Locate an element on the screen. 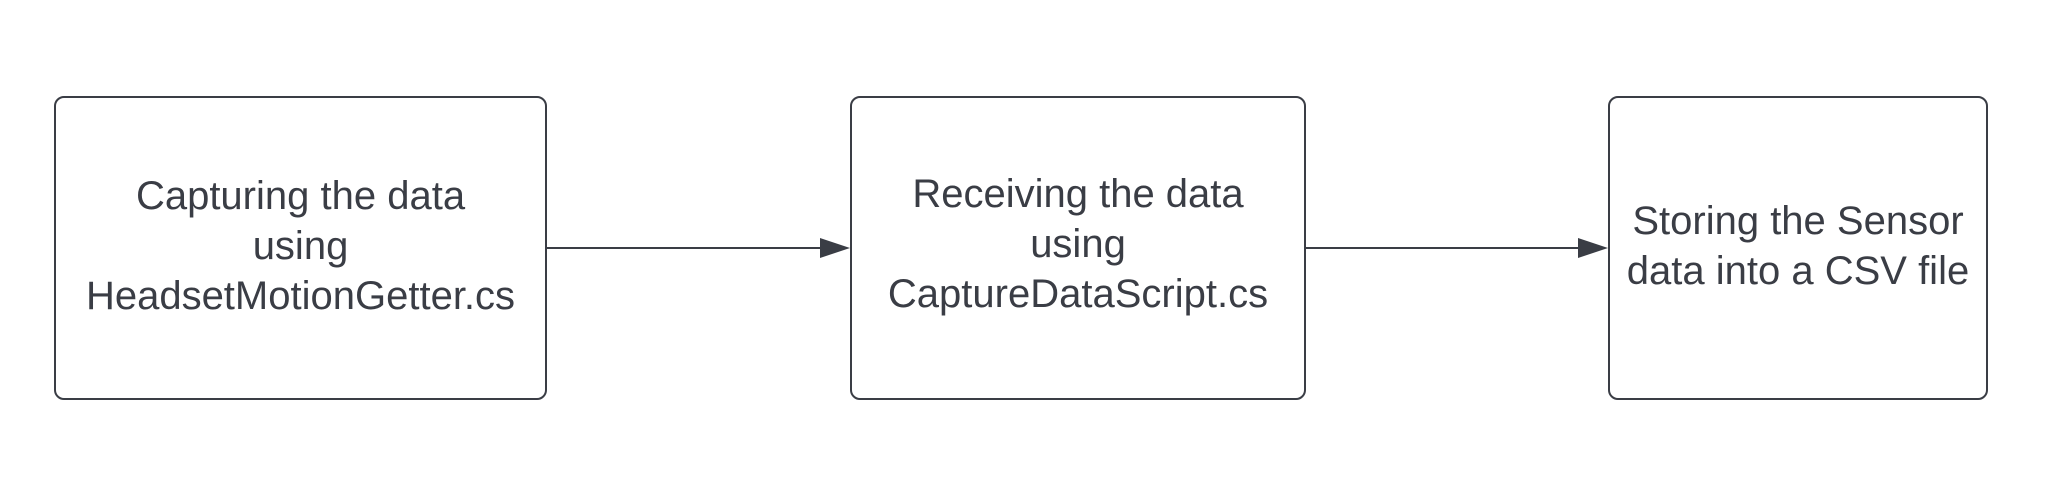  arrow-receive-to-store is located at coordinates (1457, 248).